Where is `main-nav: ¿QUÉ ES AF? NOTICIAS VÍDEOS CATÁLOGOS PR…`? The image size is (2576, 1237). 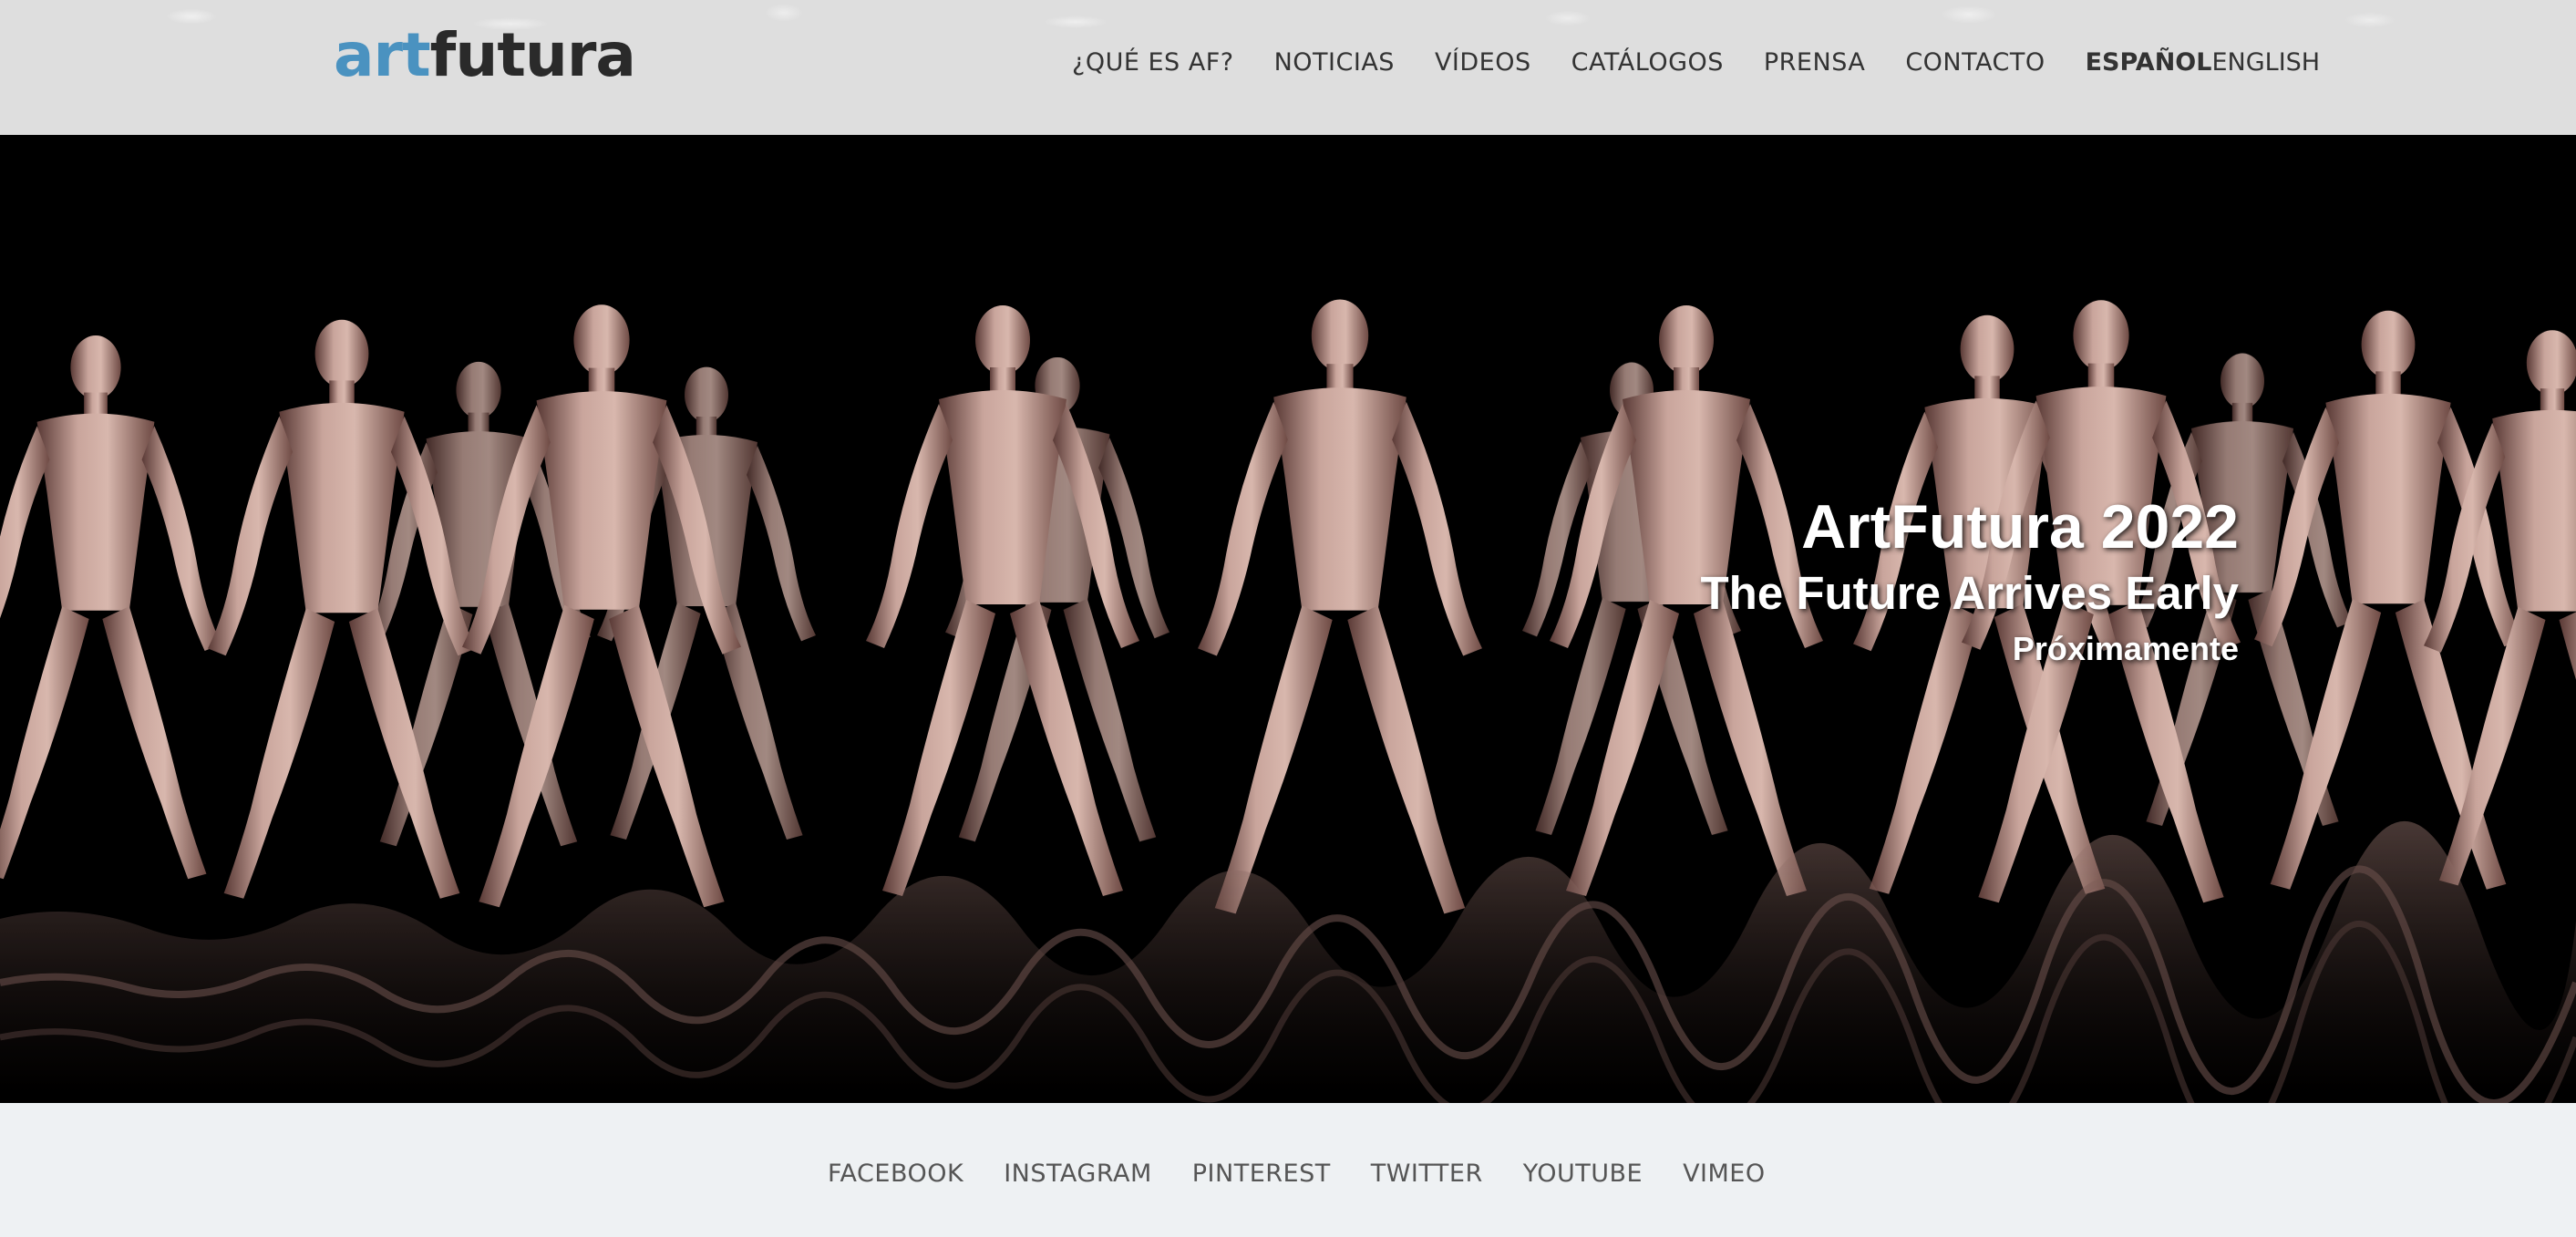
main-nav: ¿QUÉ ES AF? NOTICIAS VÍDEOS CATÁLOGOS PR… is located at coordinates (1696, 62).